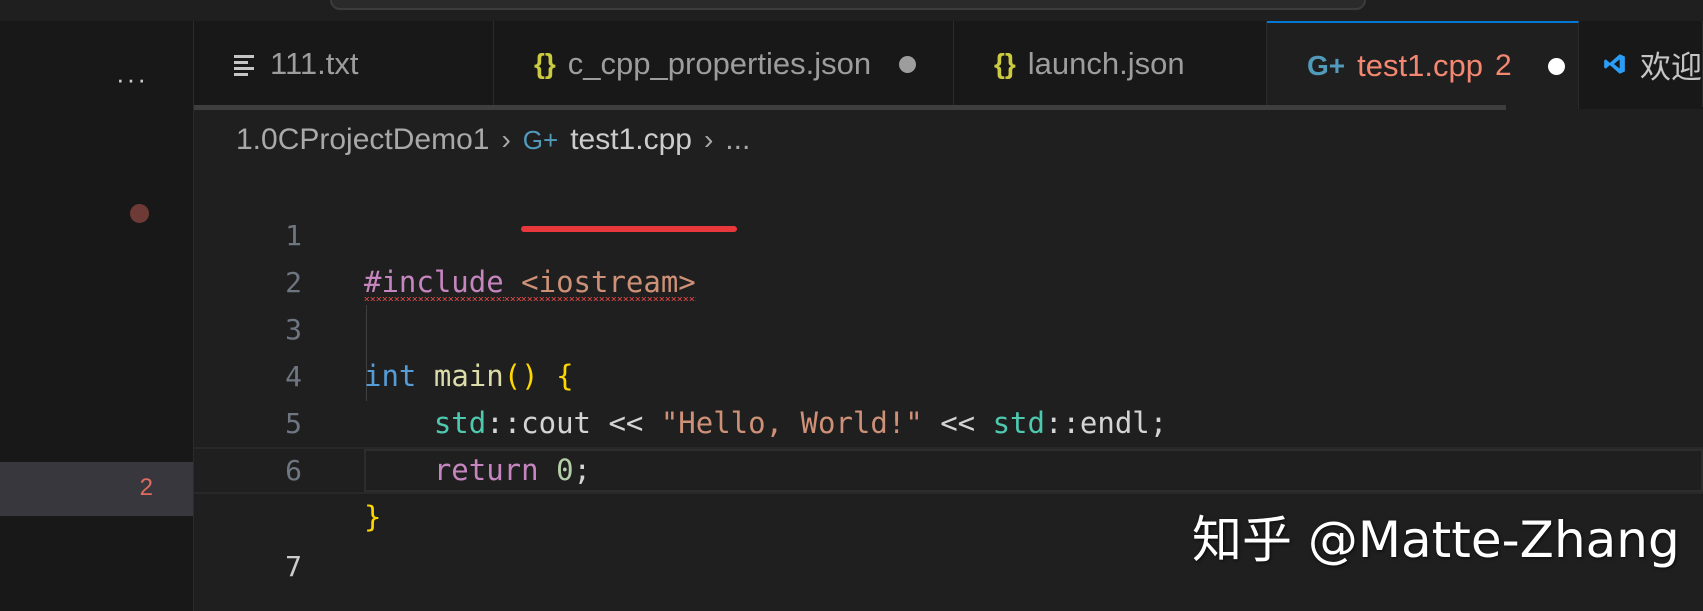  I want to click on tab-test1-cpp: G+ test1.cpp 2, so click(1423, 65).